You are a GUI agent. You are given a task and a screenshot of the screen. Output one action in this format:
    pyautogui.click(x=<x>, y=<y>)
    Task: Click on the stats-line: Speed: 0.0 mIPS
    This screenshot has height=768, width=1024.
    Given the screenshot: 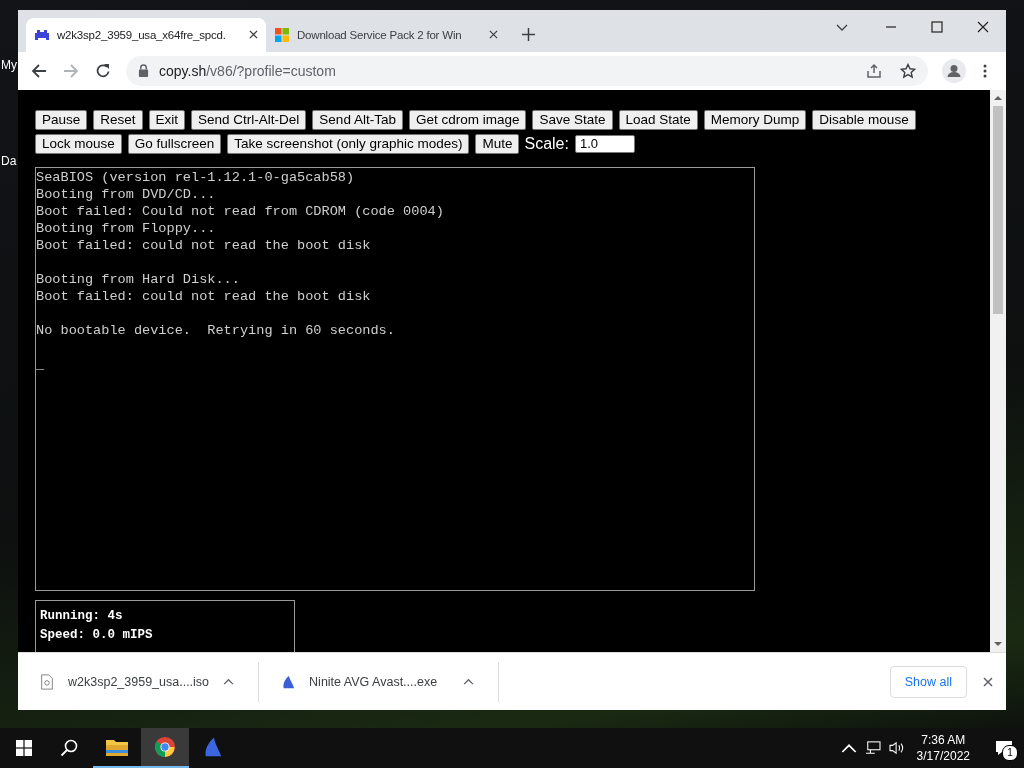 What is the action you would take?
    pyautogui.click(x=97, y=635)
    